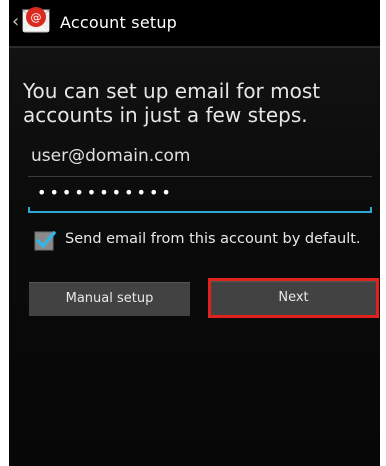 This screenshot has width=386, height=466. Describe the element at coordinates (200, 196) in the screenshot. I see `password-field: •••••••••••` at that location.